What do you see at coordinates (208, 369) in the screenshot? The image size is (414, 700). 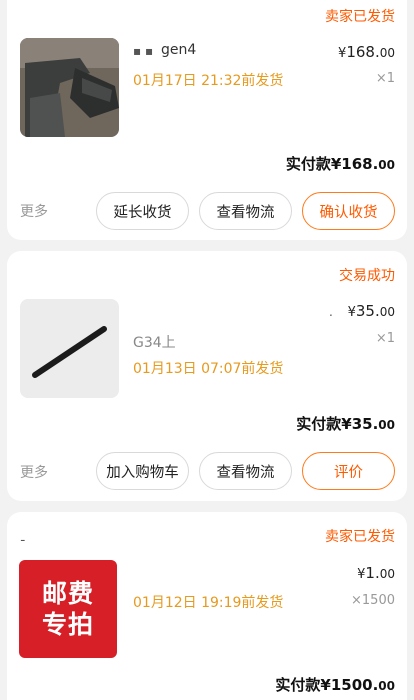 I see `ship-deadline: 01月13日 07:07前发货` at bounding box center [208, 369].